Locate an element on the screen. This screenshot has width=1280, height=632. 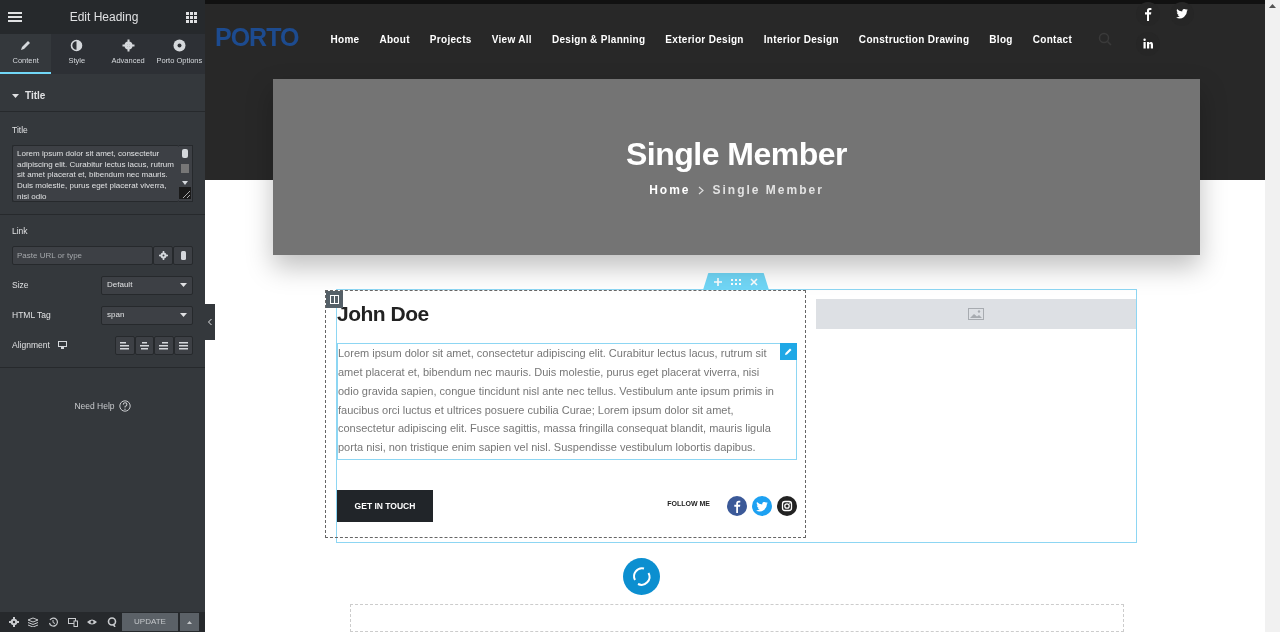
collapse-handle is located at coordinates (210, 322).